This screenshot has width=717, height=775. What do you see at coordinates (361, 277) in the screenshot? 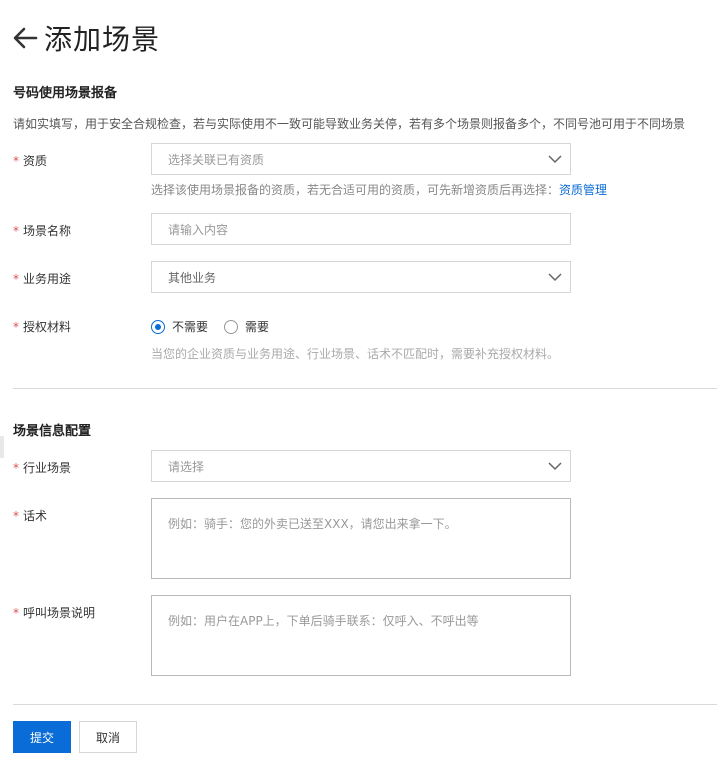
I see `business-use-select: 其他业务` at bounding box center [361, 277].